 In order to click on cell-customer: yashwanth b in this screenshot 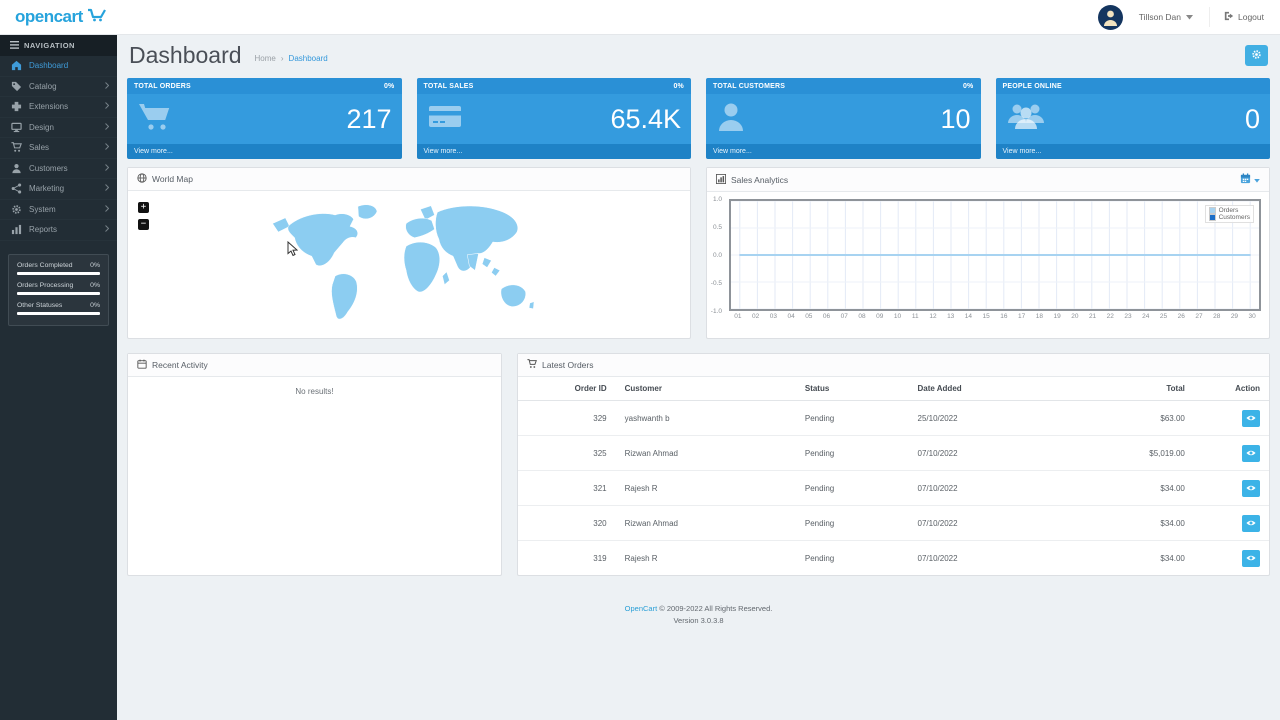, I will do `click(705, 418)`.